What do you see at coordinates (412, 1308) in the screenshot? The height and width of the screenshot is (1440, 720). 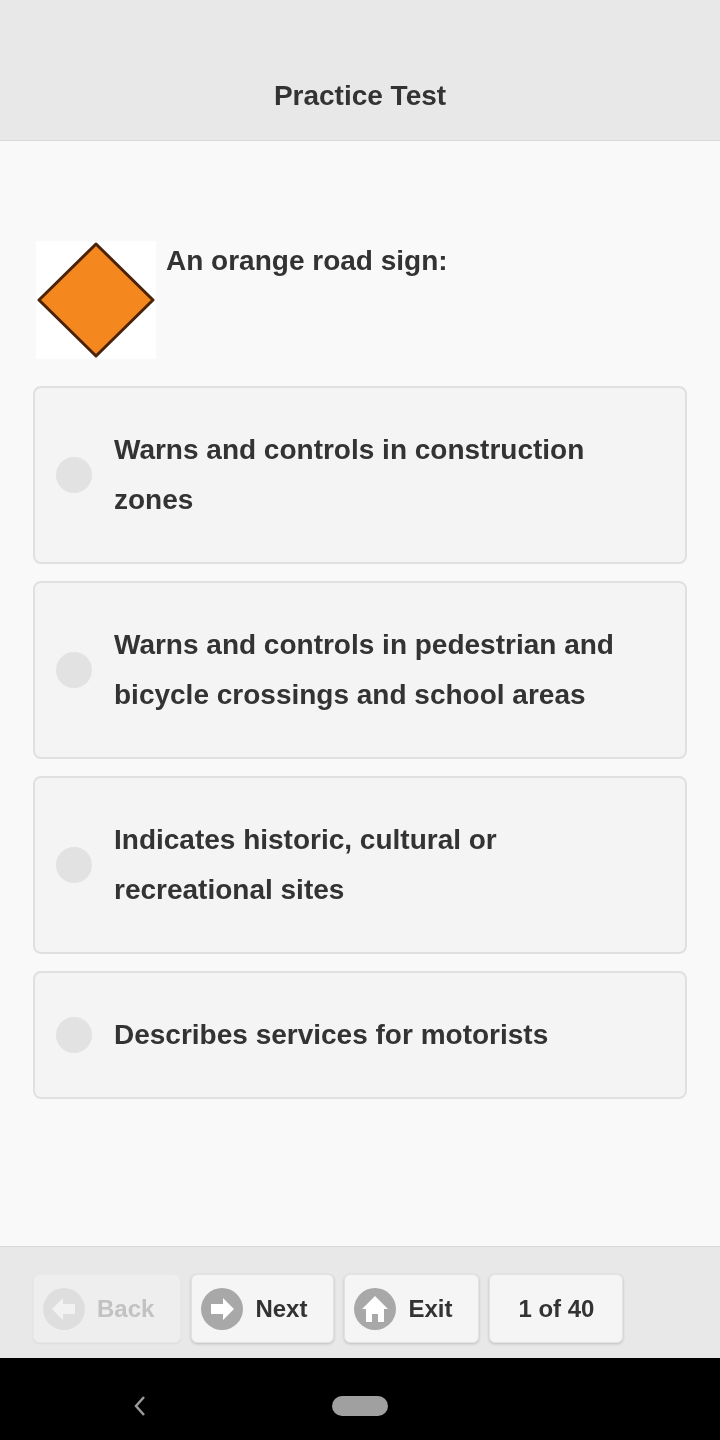 I see `exit-button: Exit` at bounding box center [412, 1308].